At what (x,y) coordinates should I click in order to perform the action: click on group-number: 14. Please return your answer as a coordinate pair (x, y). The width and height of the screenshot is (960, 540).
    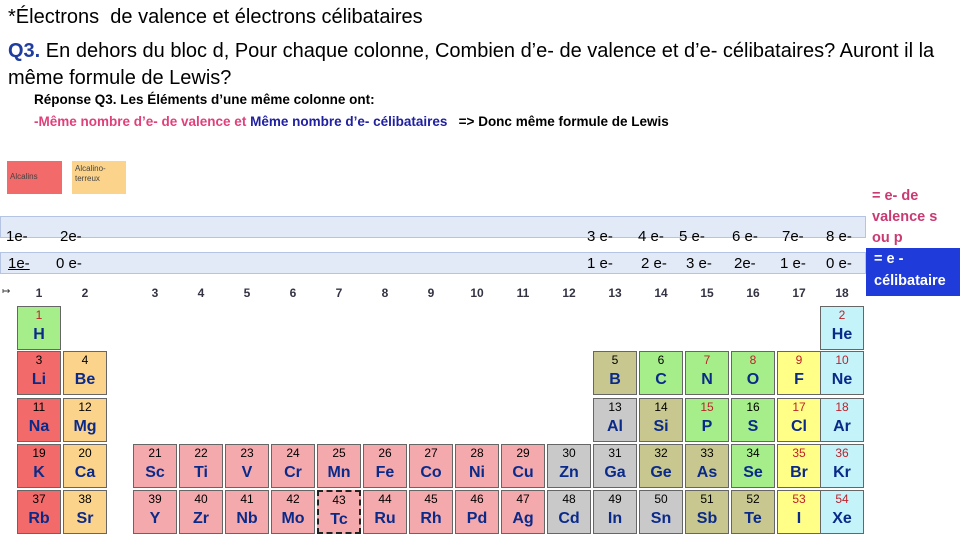
    Looking at the image, I should click on (661, 293).